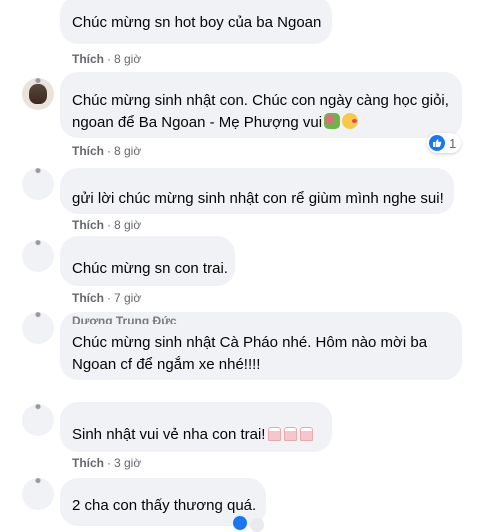 The image size is (500, 532). I want to click on comment-author: Dương Trung Đức, so click(142, 320).